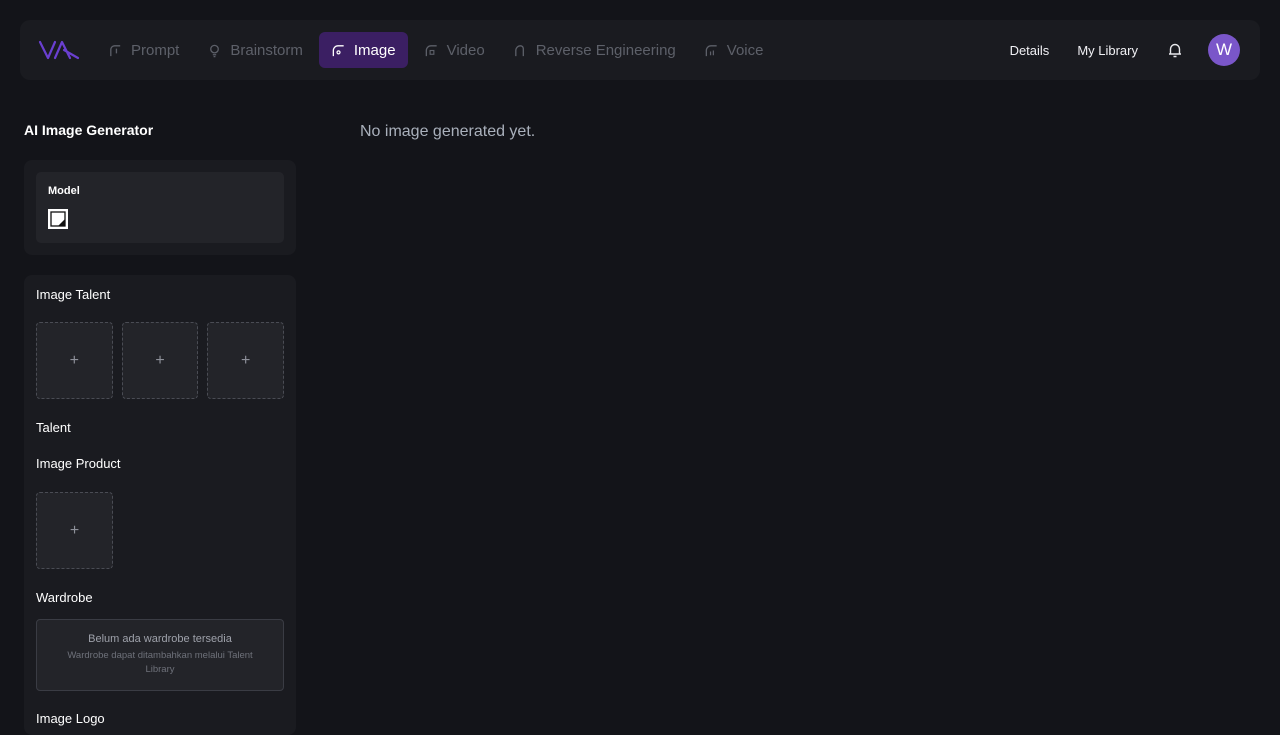  Describe the element at coordinates (64, 191) in the screenshot. I see `model-label: Model` at that location.